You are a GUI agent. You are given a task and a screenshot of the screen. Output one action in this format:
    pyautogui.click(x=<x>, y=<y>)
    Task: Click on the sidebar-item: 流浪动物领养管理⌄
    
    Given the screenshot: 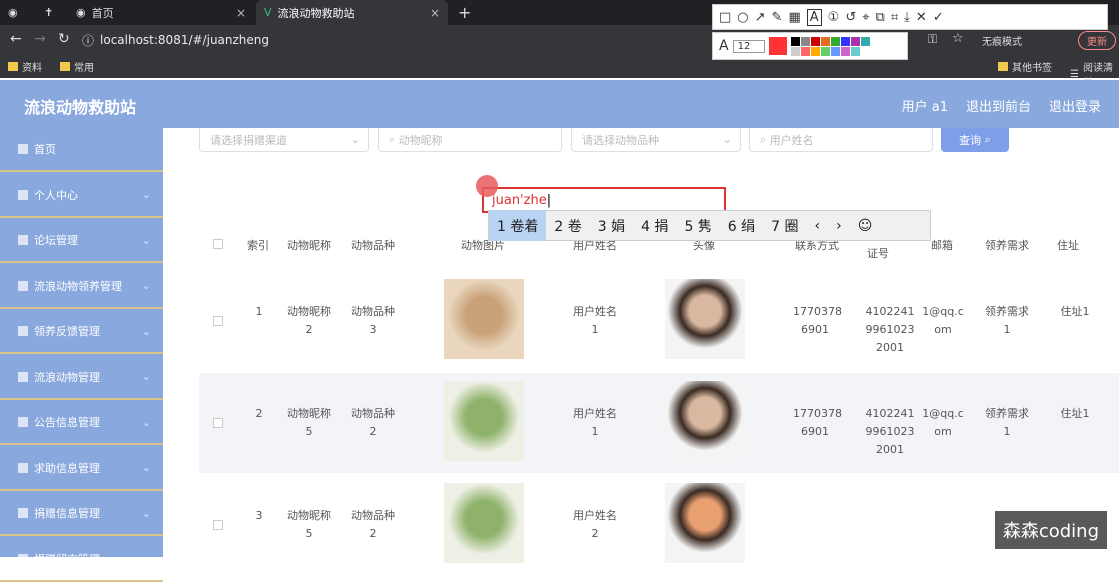 What is the action you would take?
    pyautogui.click(x=81, y=287)
    